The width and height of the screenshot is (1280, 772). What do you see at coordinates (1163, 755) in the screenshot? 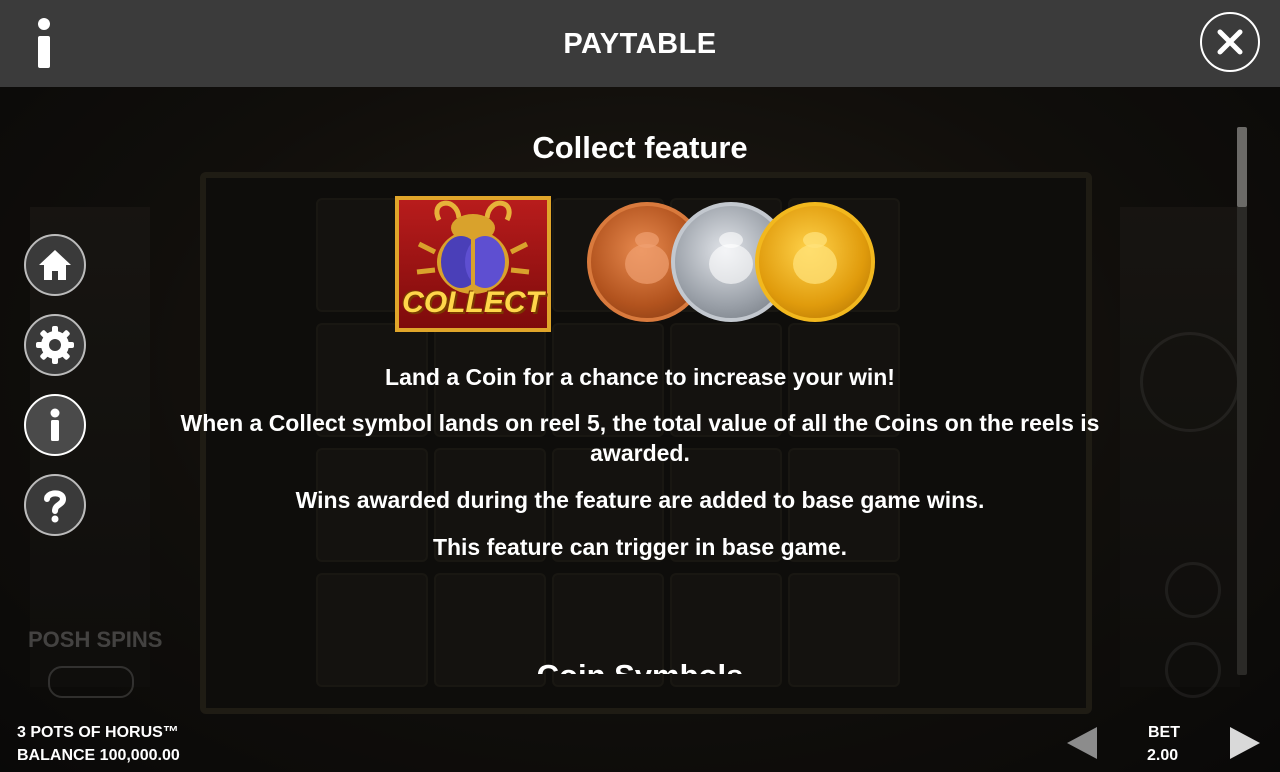
I see `bet-value: 2.00` at bounding box center [1163, 755].